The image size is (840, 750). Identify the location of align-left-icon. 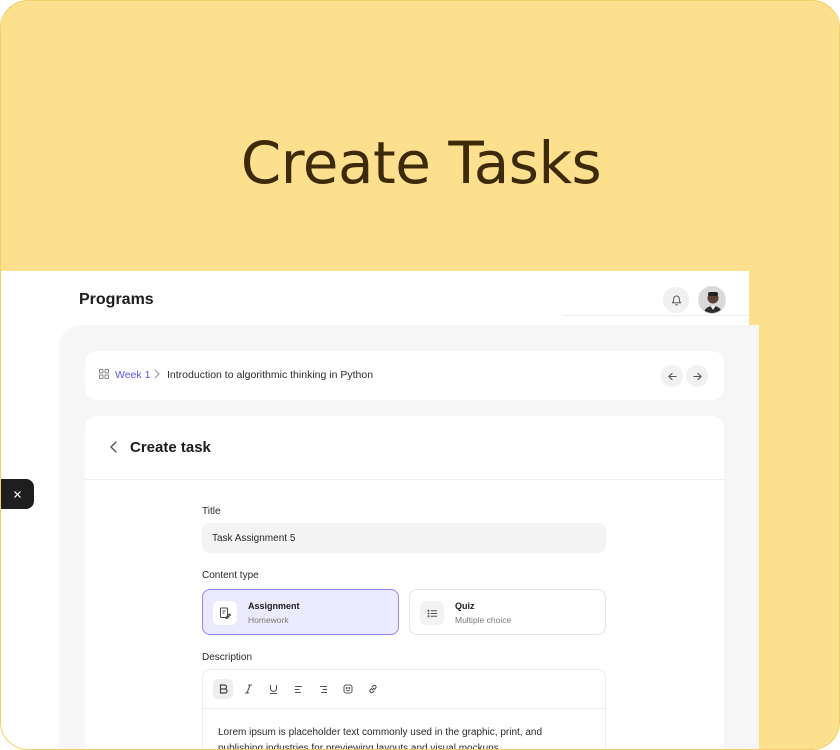
(298, 689).